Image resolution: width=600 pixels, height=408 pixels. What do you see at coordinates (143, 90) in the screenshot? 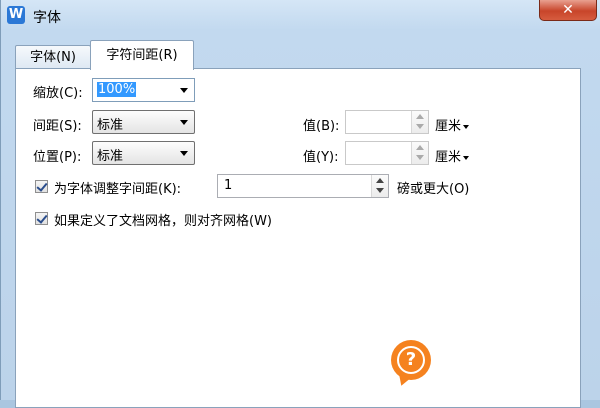
I see `scale-combo: 100%` at bounding box center [143, 90].